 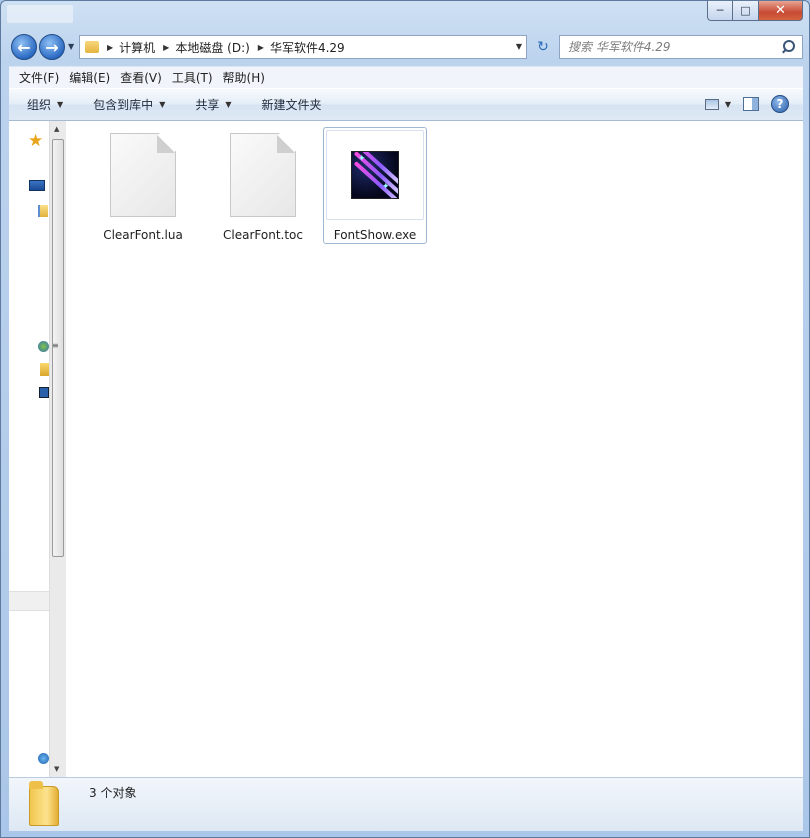 What do you see at coordinates (720, 11) in the screenshot?
I see `minimize-button: ─` at bounding box center [720, 11].